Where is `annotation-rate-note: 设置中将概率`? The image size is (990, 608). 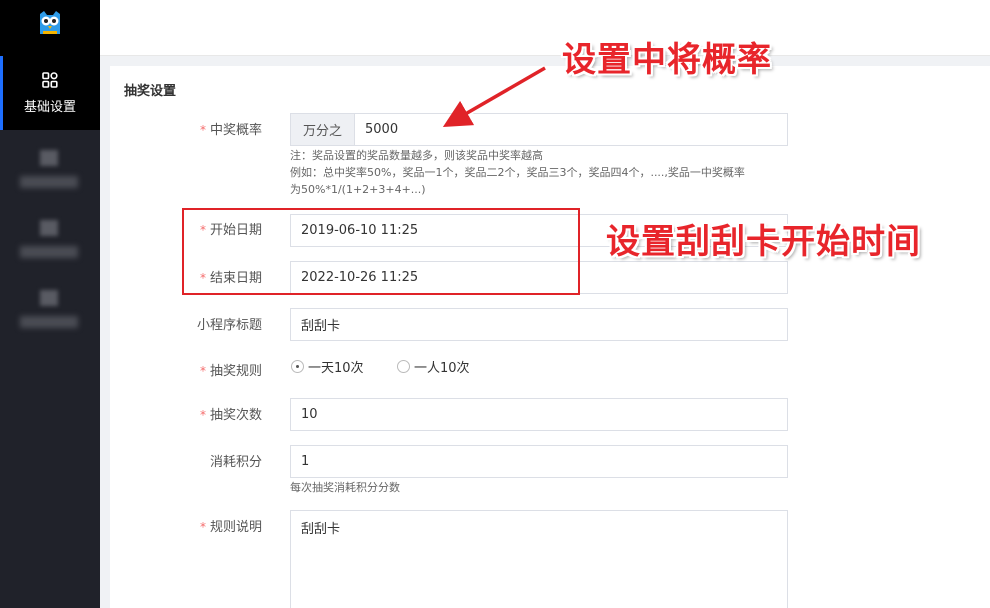
annotation-rate-note: 设置中将概率 is located at coordinates (667, 60).